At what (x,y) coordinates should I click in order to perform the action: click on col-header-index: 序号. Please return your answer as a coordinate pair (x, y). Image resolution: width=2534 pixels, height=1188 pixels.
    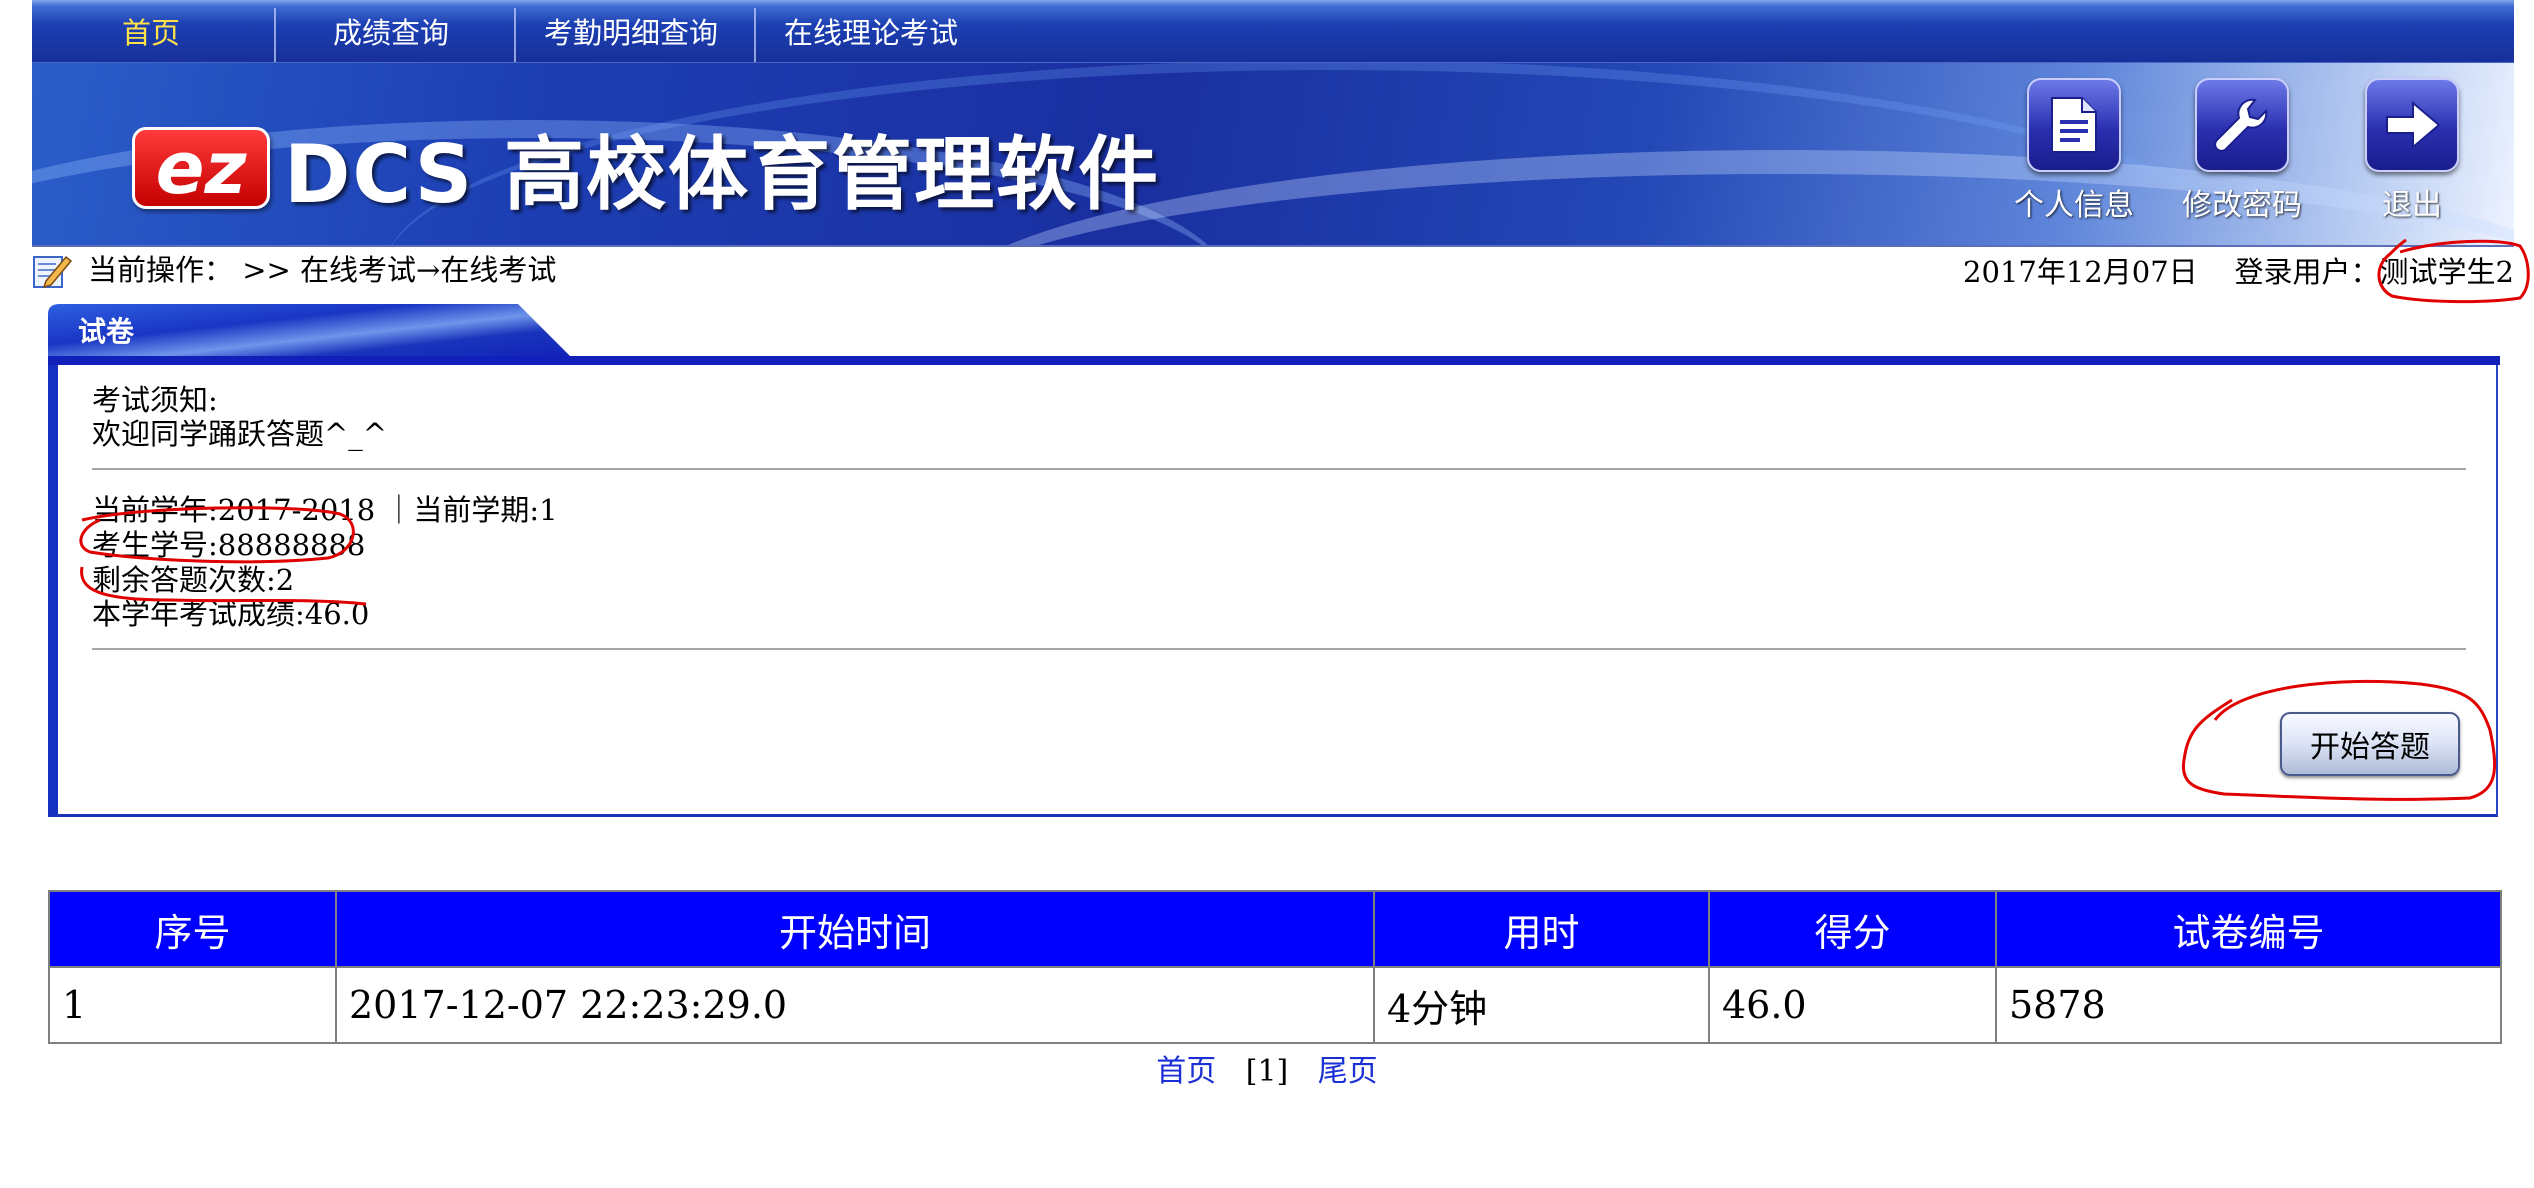
    Looking at the image, I should click on (192, 929).